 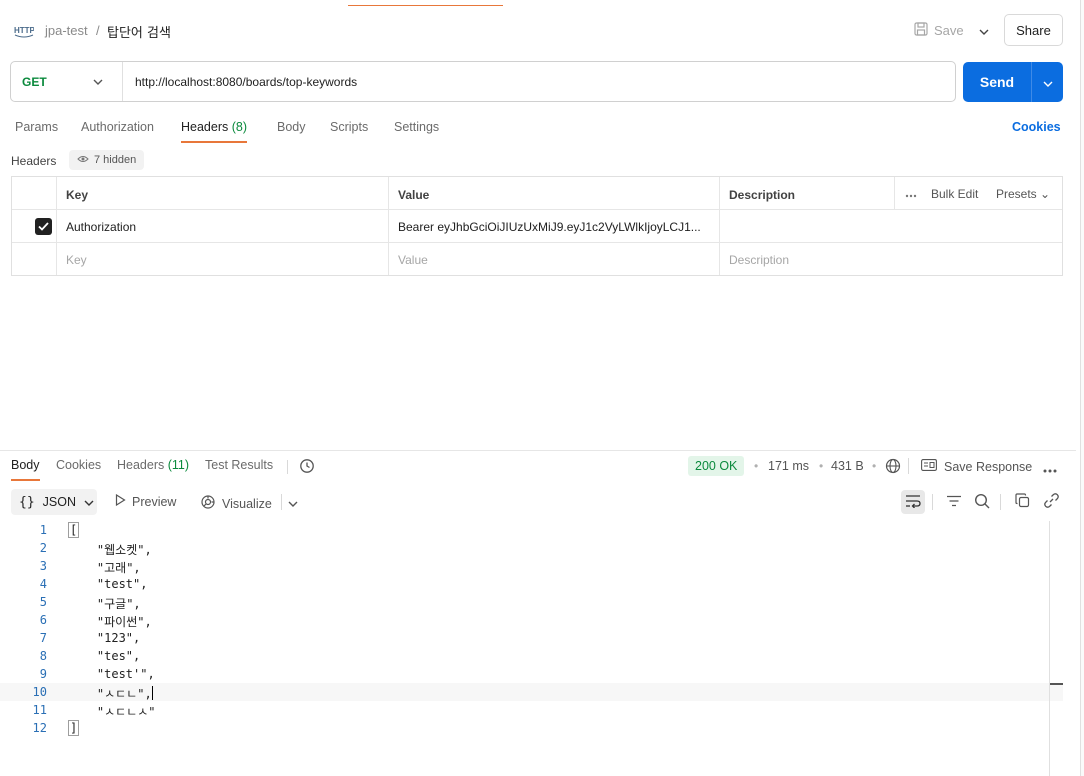 I want to click on tab-response-body: Body, so click(x=25, y=469).